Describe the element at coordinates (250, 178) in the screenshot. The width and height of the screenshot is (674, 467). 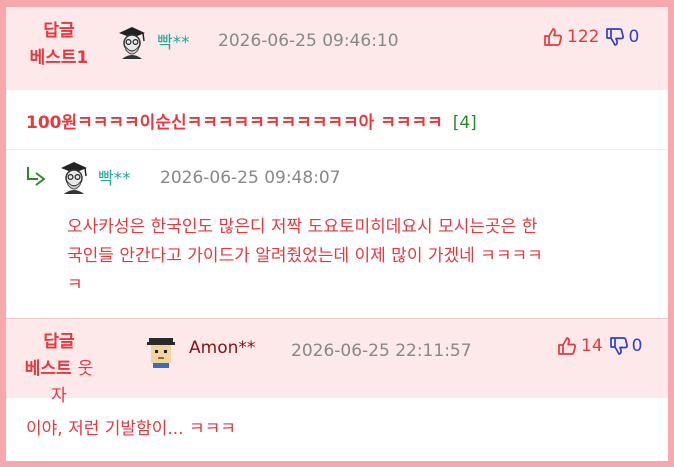
I see `reply-timestamp: 2026-06-25 09:48:07` at that location.